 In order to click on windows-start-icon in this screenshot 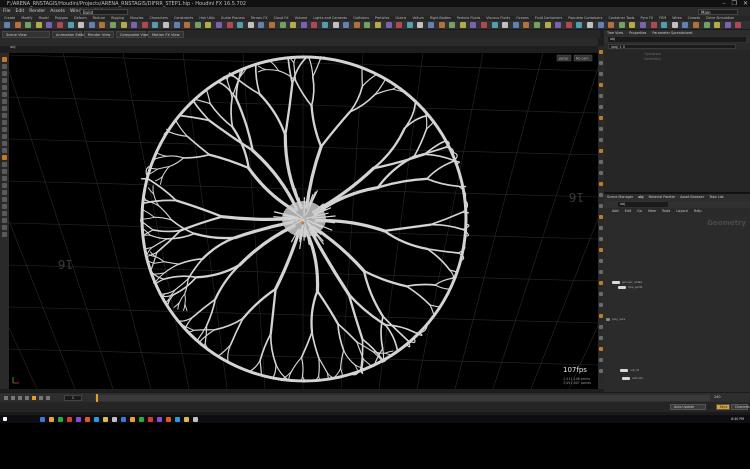, I will do `click(5, 419)`.